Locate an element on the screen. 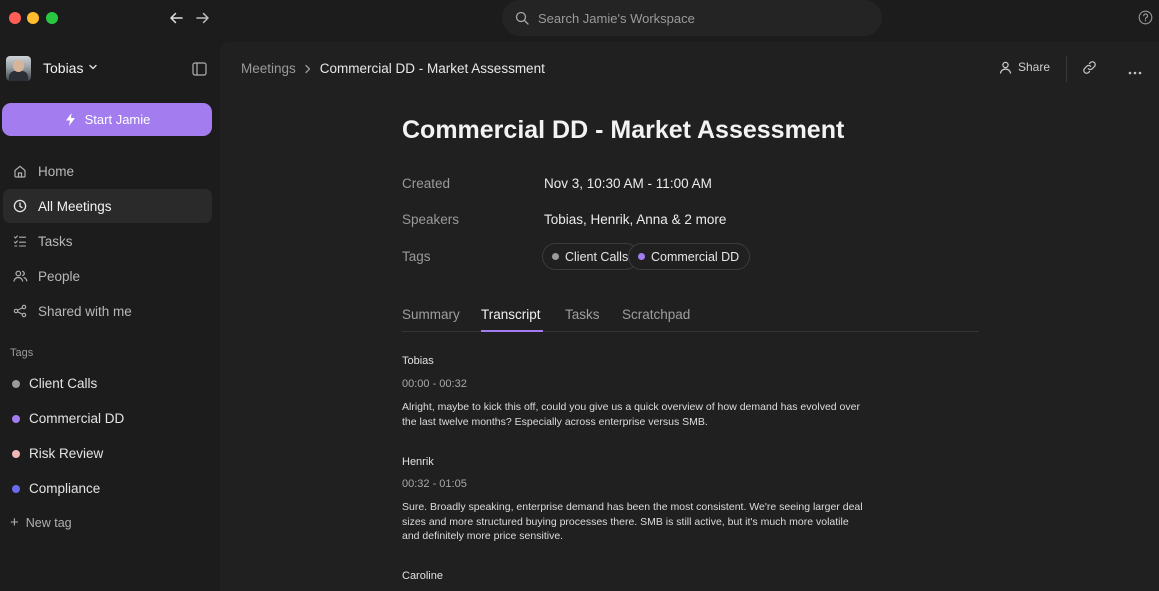 The height and width of the screenshot is (591, 1159). clock-icon is located at coordinates (20, 206).